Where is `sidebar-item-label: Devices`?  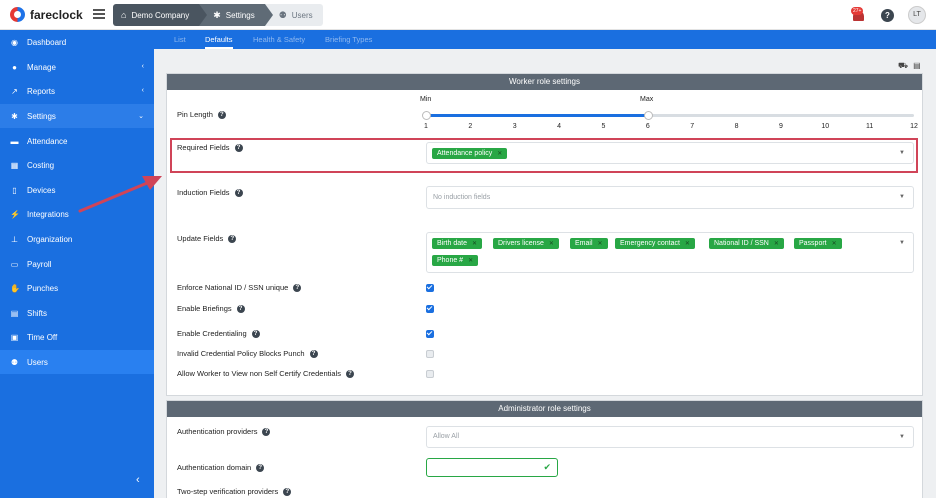
sidebar-item-label: Devices is located at coordinates (41, 190).